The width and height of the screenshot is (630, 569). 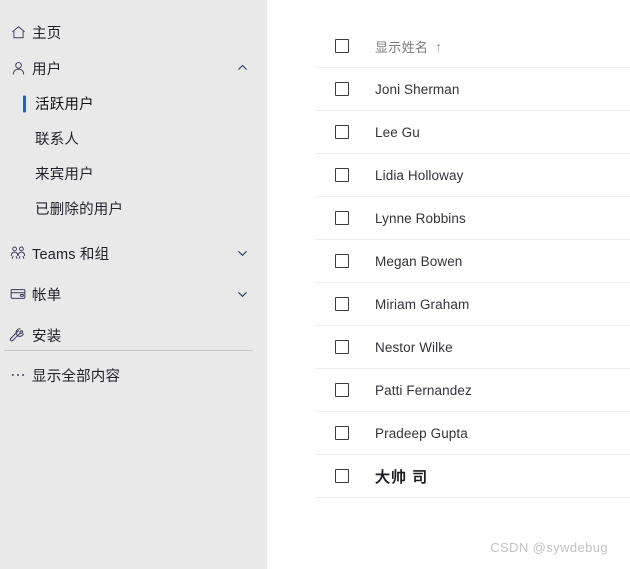 I want to click on sidebar-item-show-all: 显示全部内容, so click(x=133, y=375).